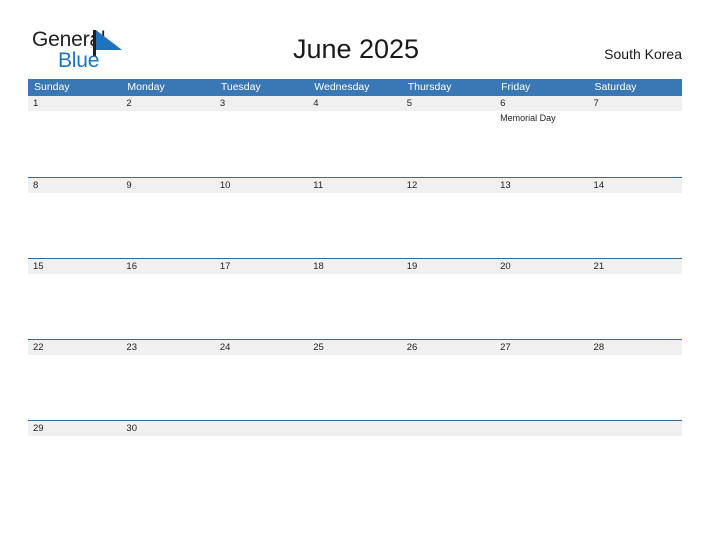 This screenshot has height=550, width=712. Describe the element at coordinates (635, 136) in the screenshot. I see `calendar-day-cell: 7` at that location.